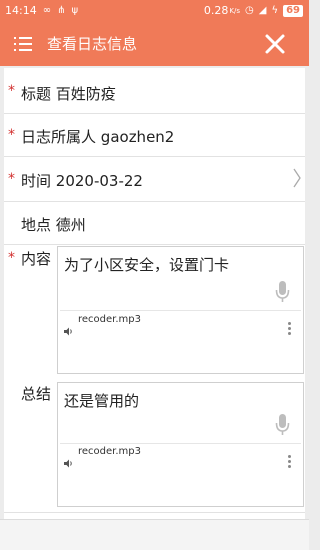  What do you see at coordinates (109, 451) in the screenshot?
I see `summary-attachment-name: recoder.mp3` at bounding box center [109, 451].